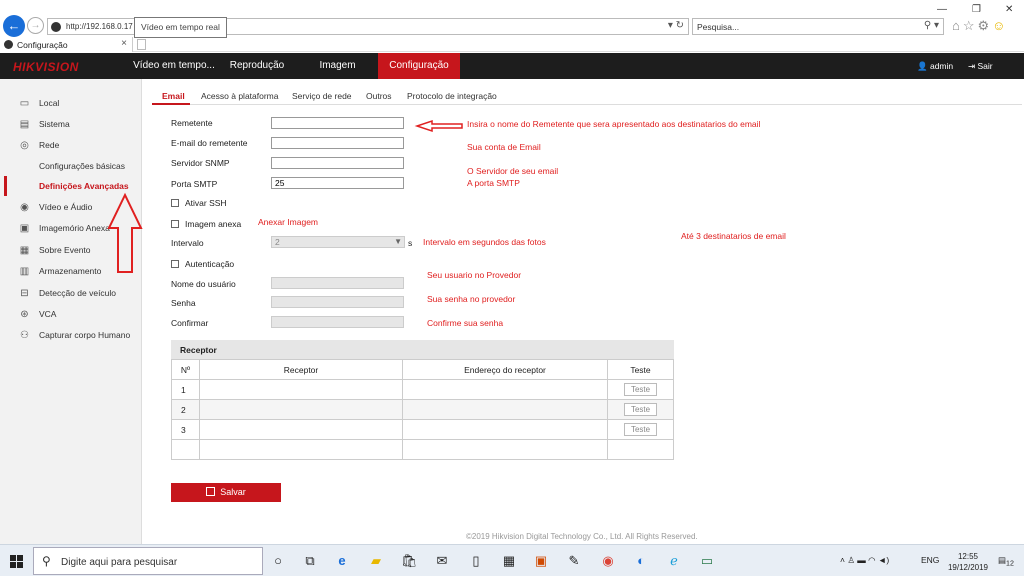 The image size is (1024, 576). What do you see at coordinates (1009, 9) in the screenshot?
I see `close-window-icon: ✕` at bounding box center [1009, 9].